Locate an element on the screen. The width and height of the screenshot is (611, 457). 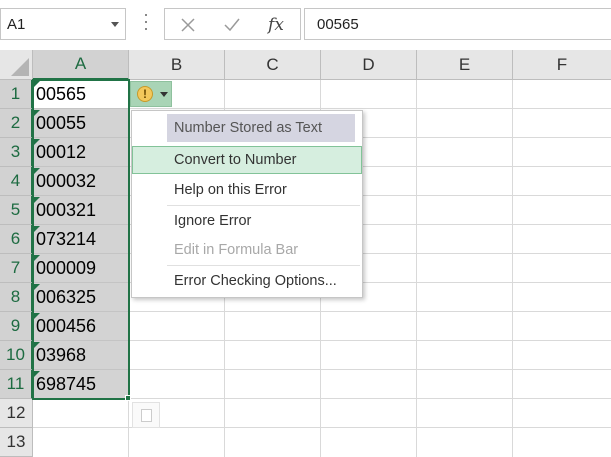
cell-a9: 000456 is located at coordinates (80, 326).